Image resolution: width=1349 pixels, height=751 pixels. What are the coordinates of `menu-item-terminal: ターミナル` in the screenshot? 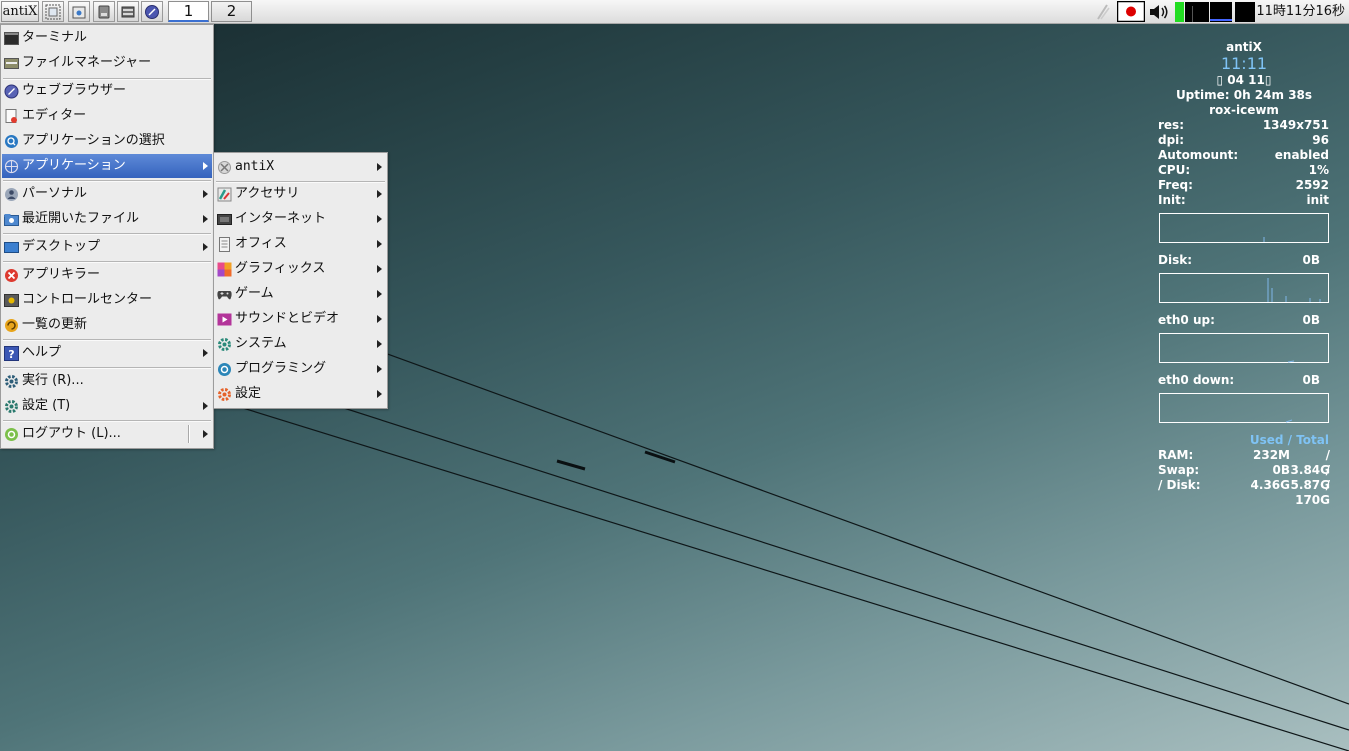 It's located at (107, 38).